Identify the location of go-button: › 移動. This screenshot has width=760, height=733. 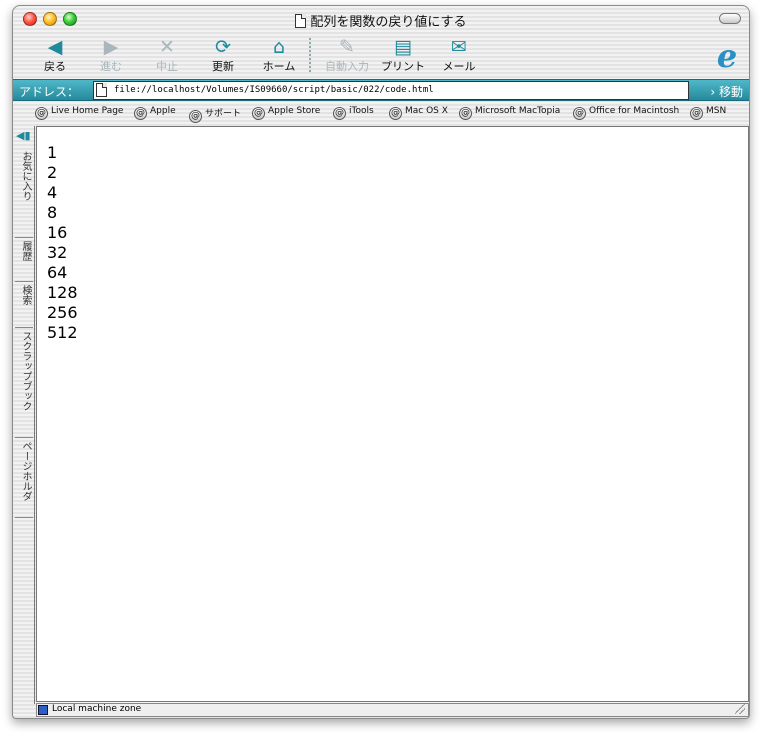
(726, 91).